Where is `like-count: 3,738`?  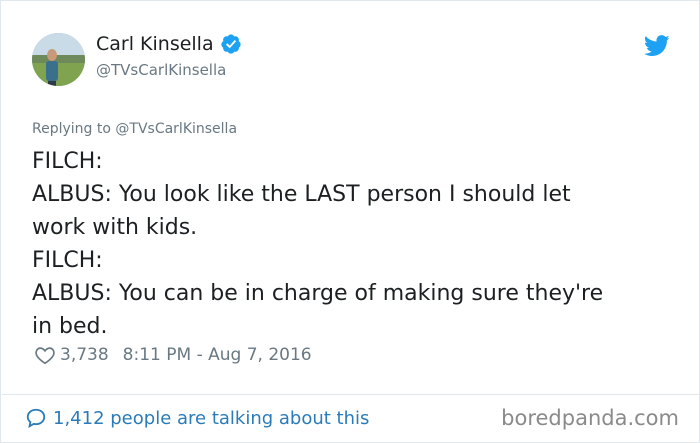
like-count: 3,738 is located at coordinates (84, 355).